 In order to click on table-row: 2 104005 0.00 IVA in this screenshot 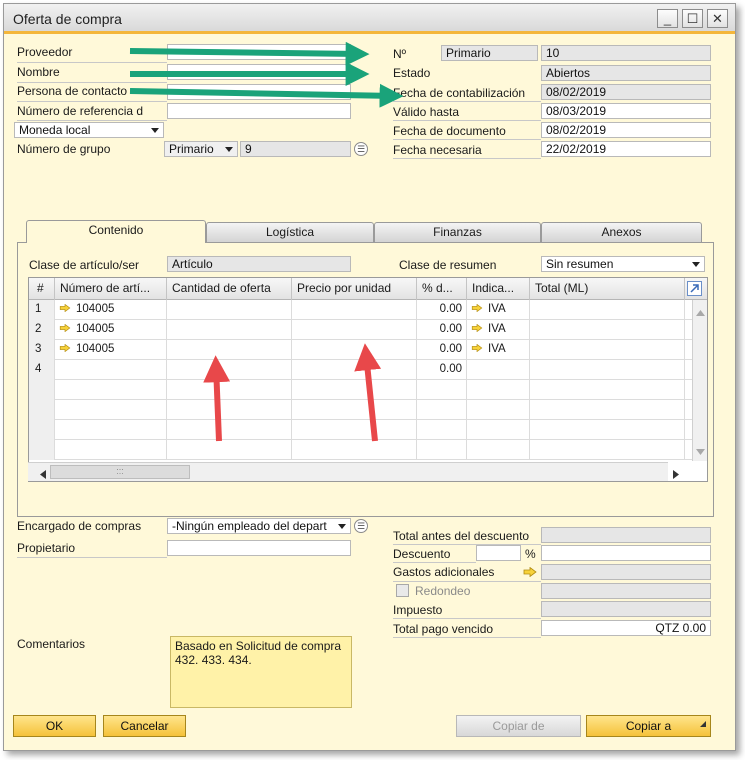, I will do `click(360, 330)`.